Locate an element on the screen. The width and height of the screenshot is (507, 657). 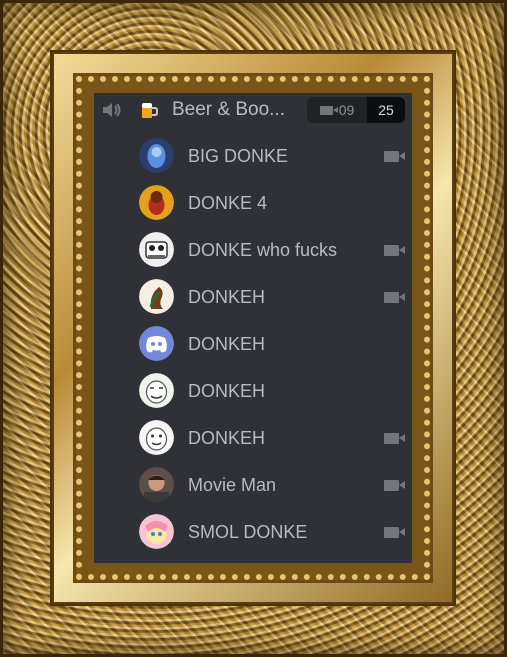
member-name: DONKE 4 is located at coordinates (228, 203).